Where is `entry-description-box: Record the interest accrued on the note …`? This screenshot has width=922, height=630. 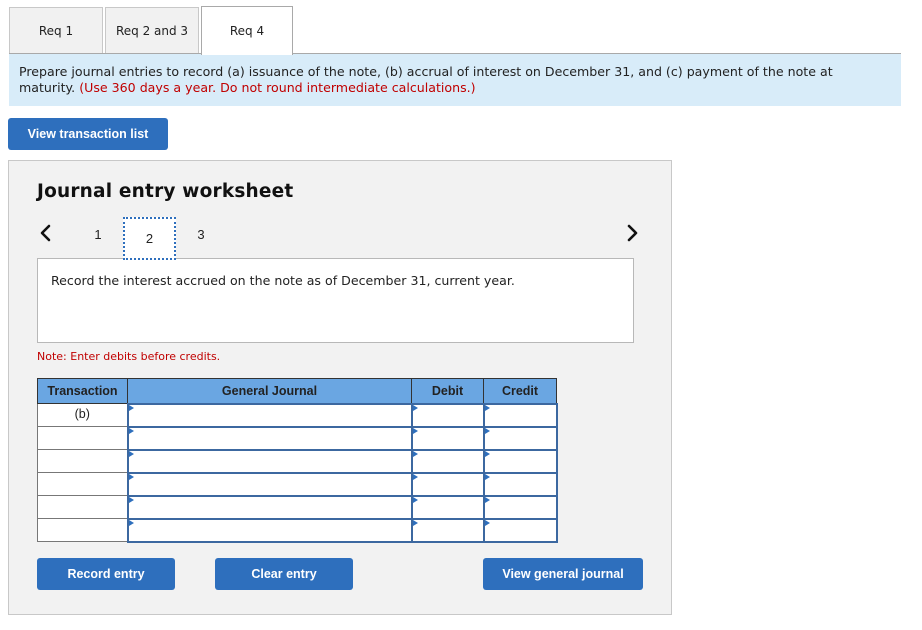 entry-description-box: Record the interest accrued on the note … is located at coordinates (335, 300).